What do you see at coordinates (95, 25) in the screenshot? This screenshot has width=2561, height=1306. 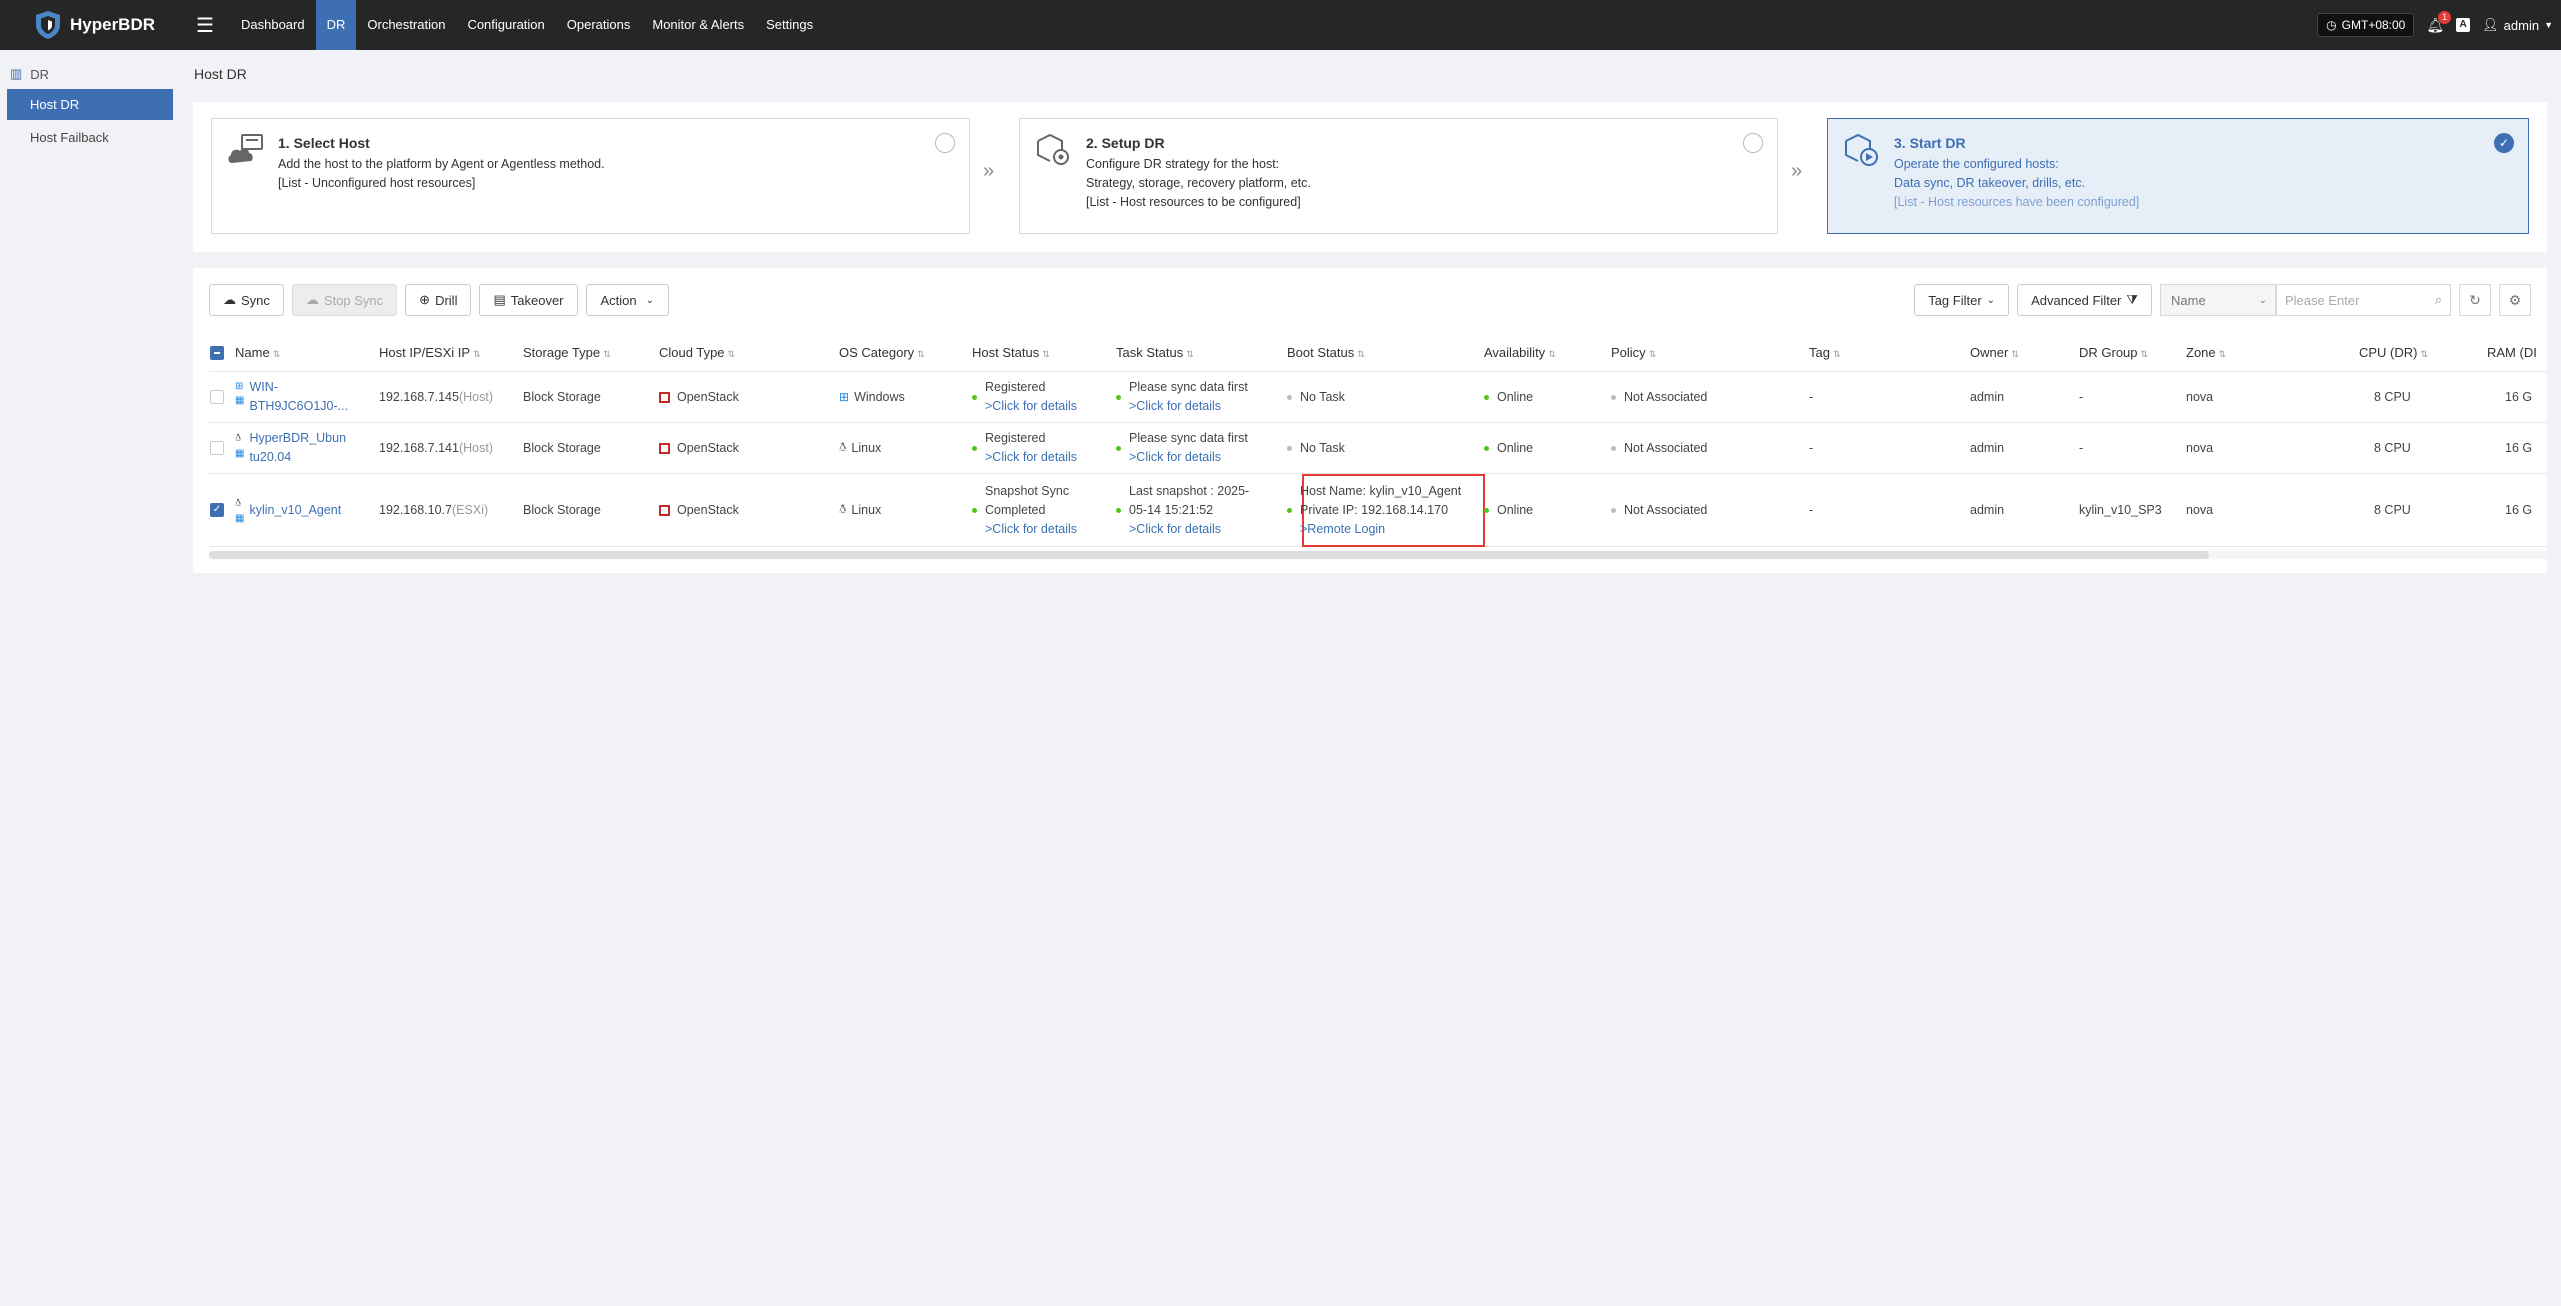 I see `app-logo: HyperBDR` at bounding box center [95, 25].